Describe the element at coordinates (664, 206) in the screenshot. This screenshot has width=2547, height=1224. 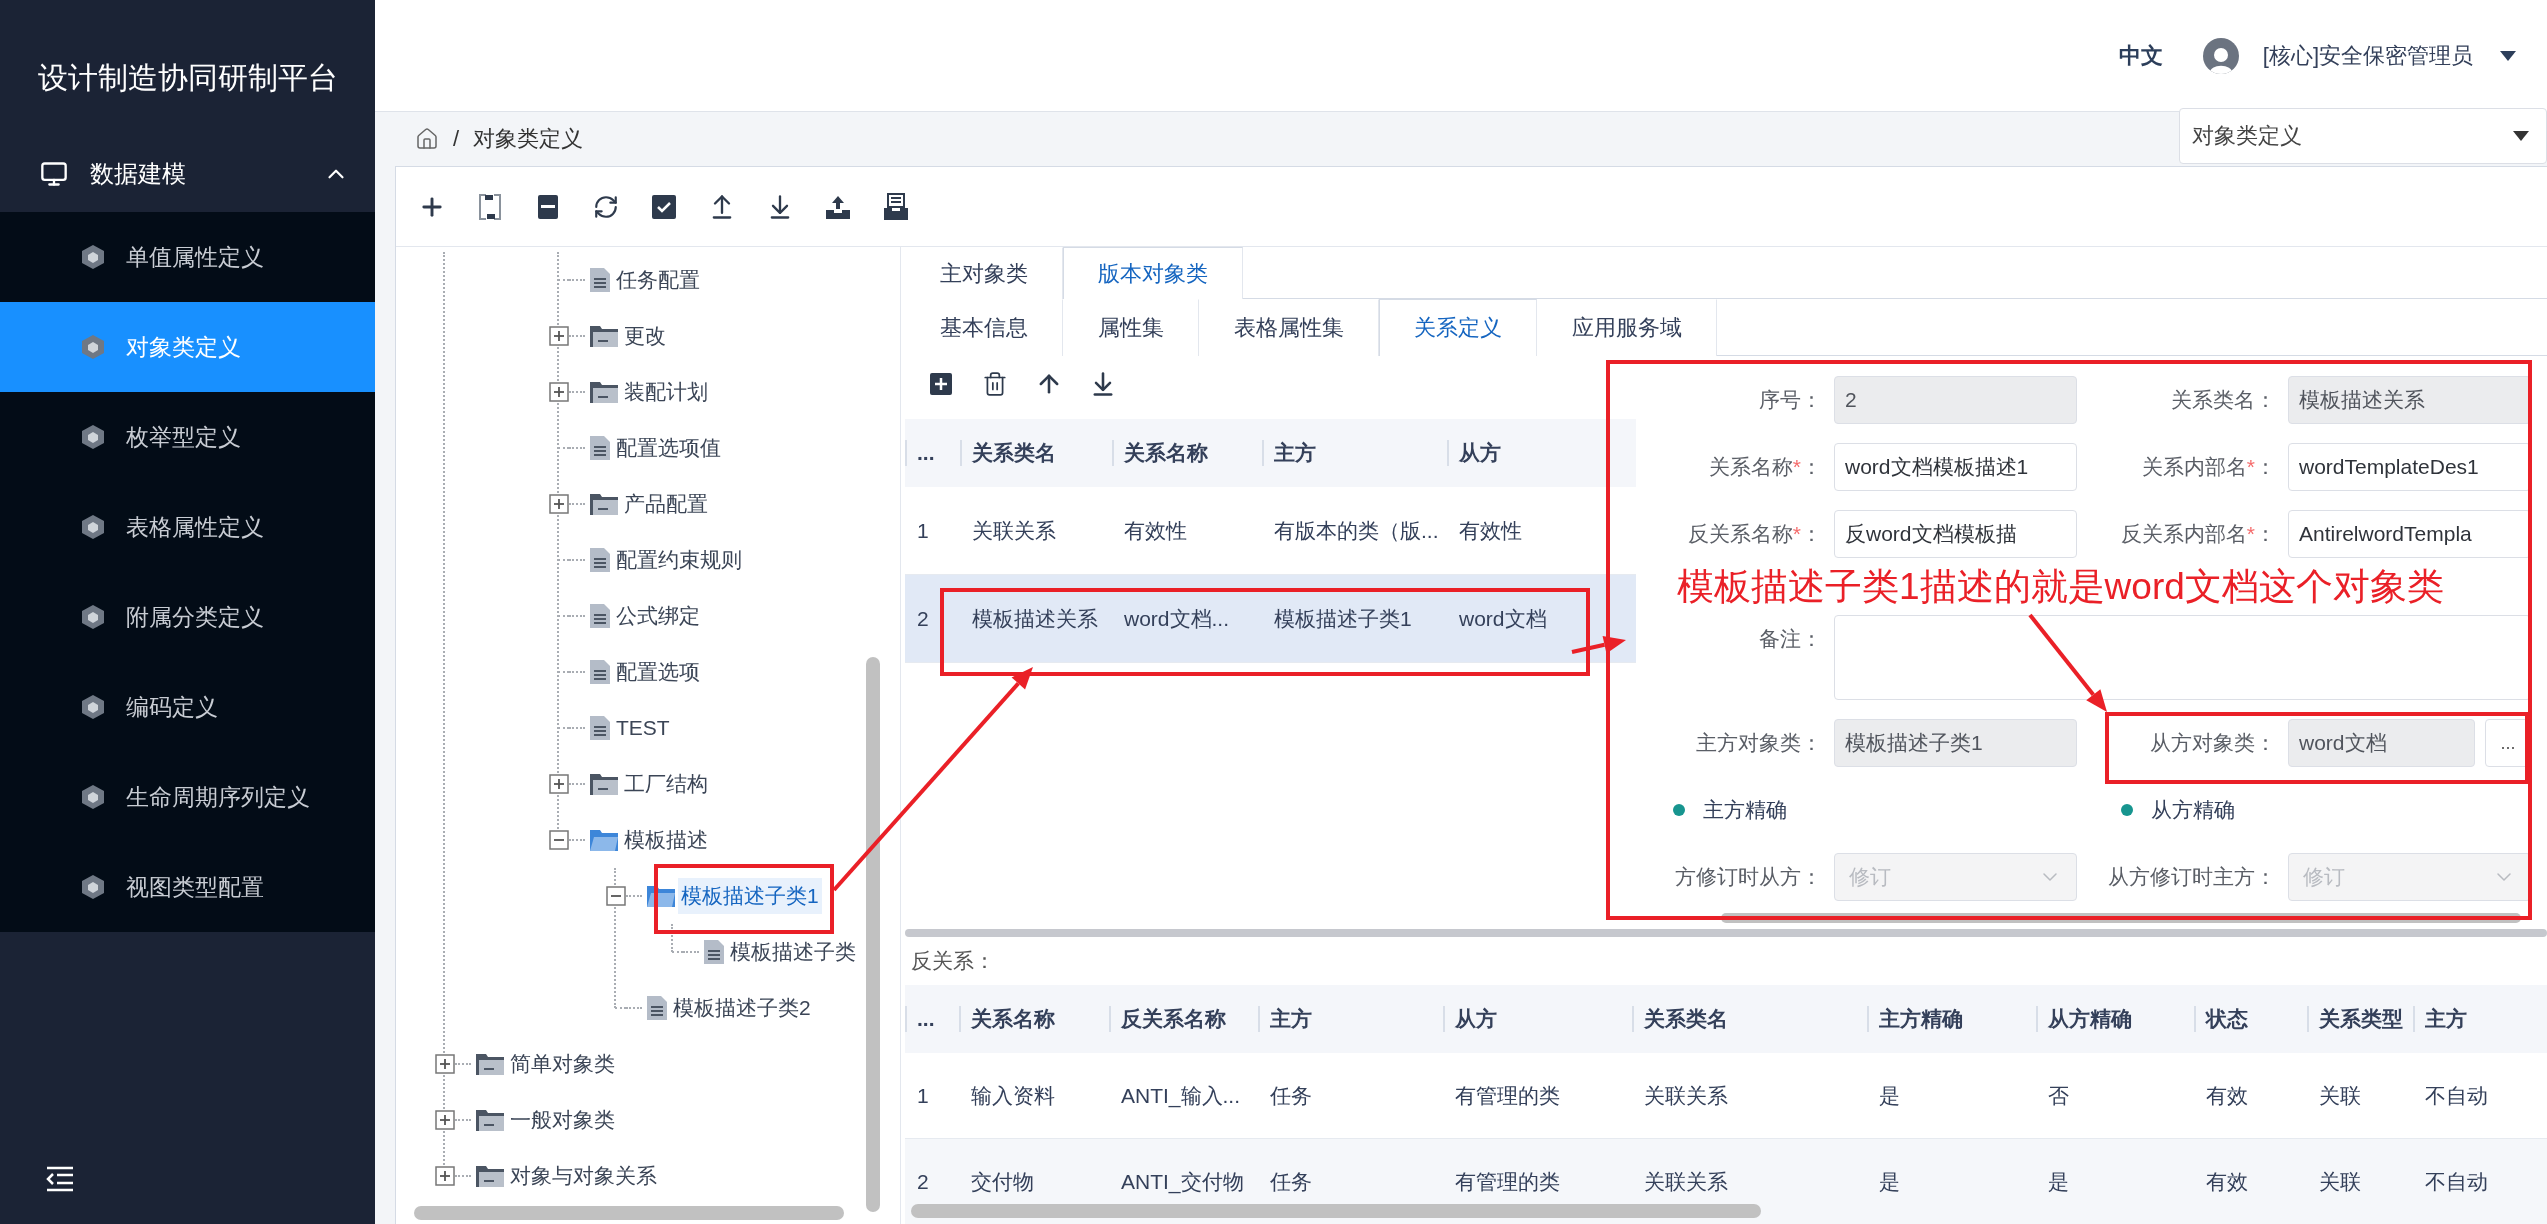
I see `checkbox-icon` at that location.